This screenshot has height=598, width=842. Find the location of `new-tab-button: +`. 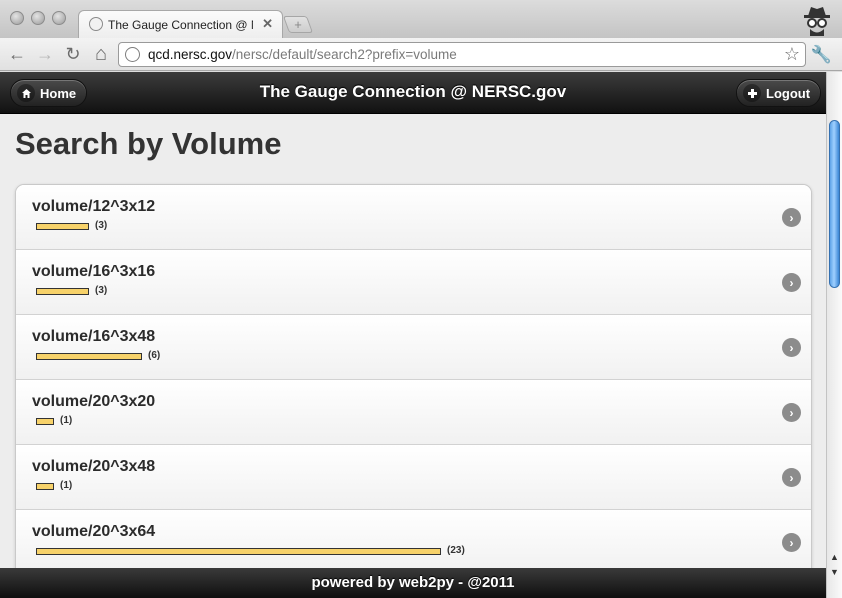

new-tab-button: + is located at coordinates (298, 24).